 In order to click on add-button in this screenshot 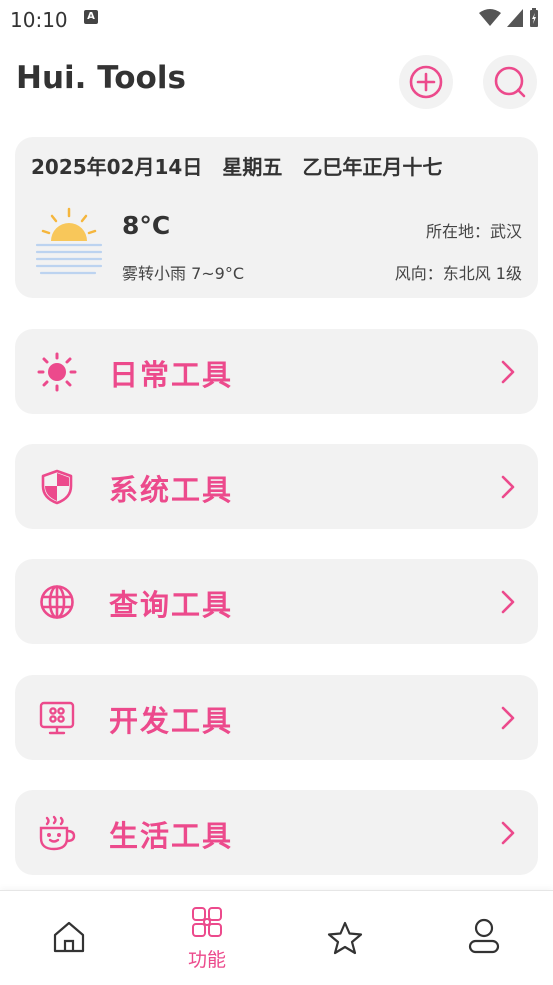, I will do `click(426, 82)`.